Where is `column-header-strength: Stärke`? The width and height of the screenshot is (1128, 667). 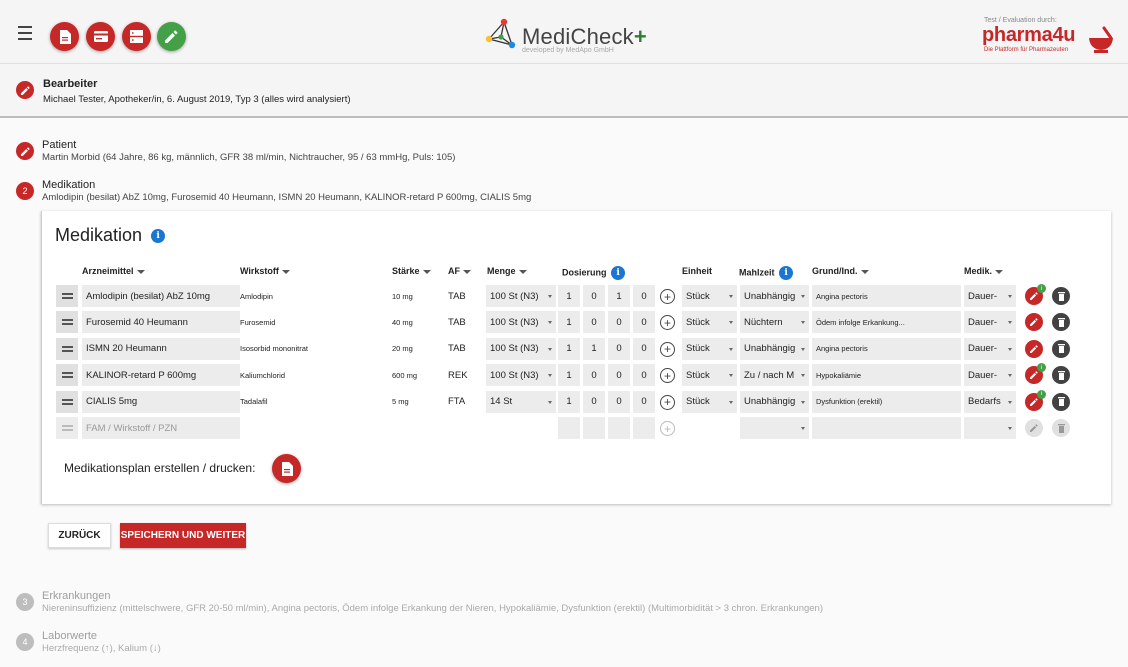
column-header-strength: Stärke is located at coordinates (411, 271).